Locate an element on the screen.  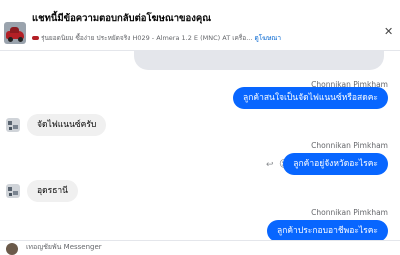
message-out: ลูกค้าสนใจเป็นจัดไฟแนนซ์หรือสดคะ is located at coordinates (310, 98).